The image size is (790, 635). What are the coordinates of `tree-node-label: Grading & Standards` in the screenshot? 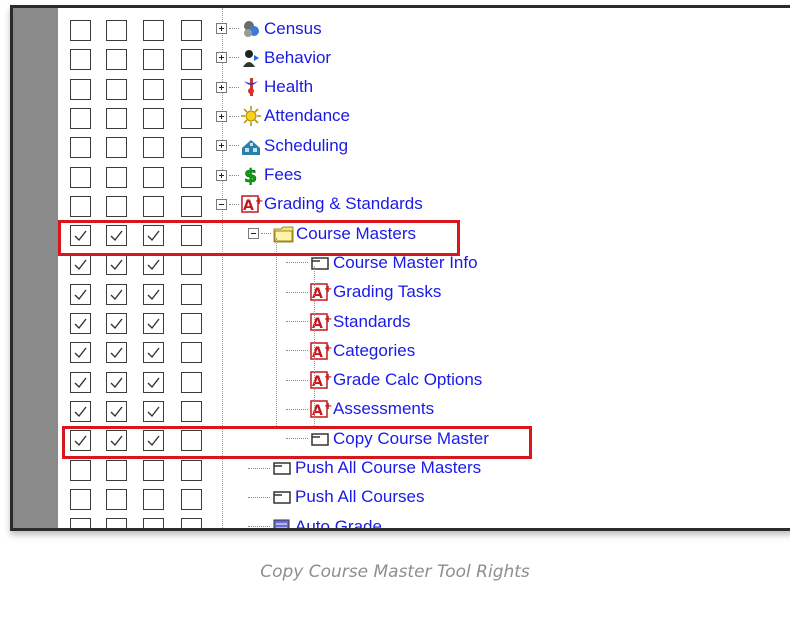 It's located at (343, 204).